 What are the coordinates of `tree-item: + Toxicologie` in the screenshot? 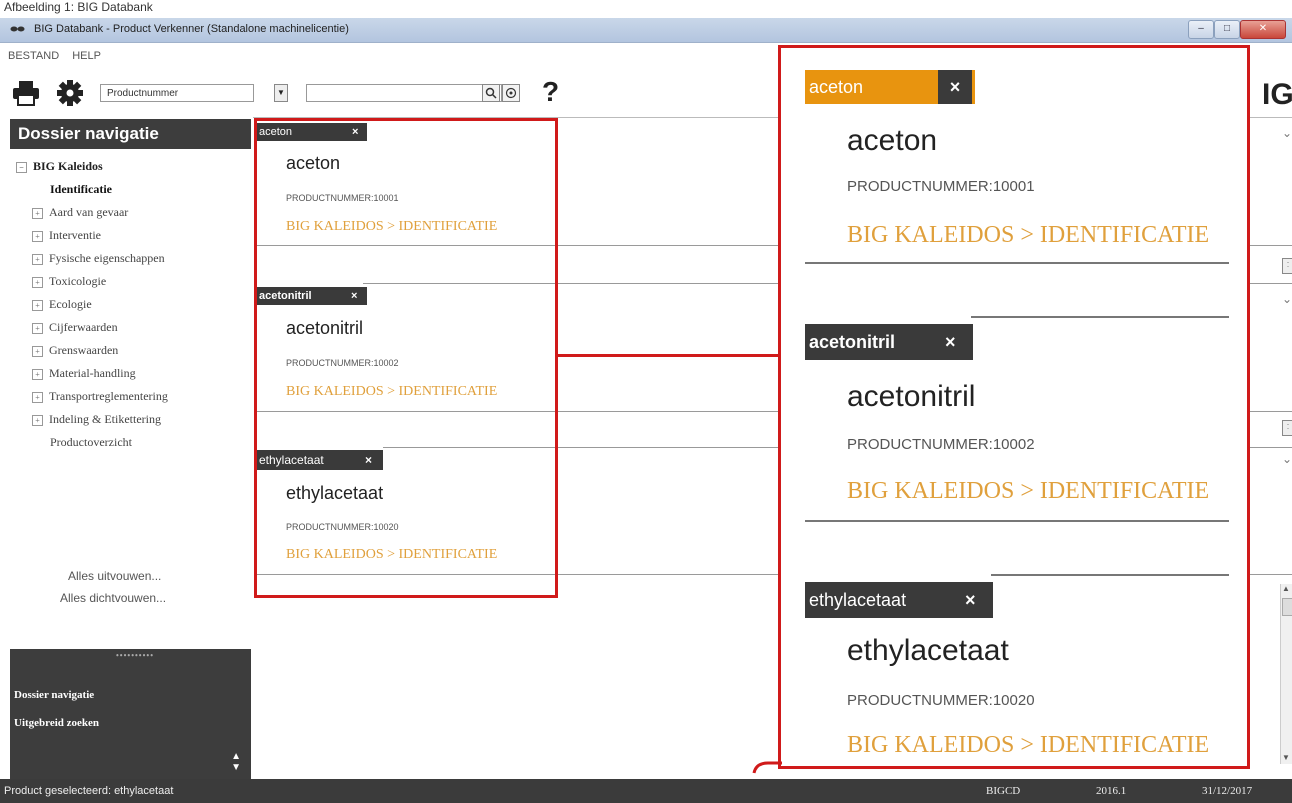 It's located at (92, 281).